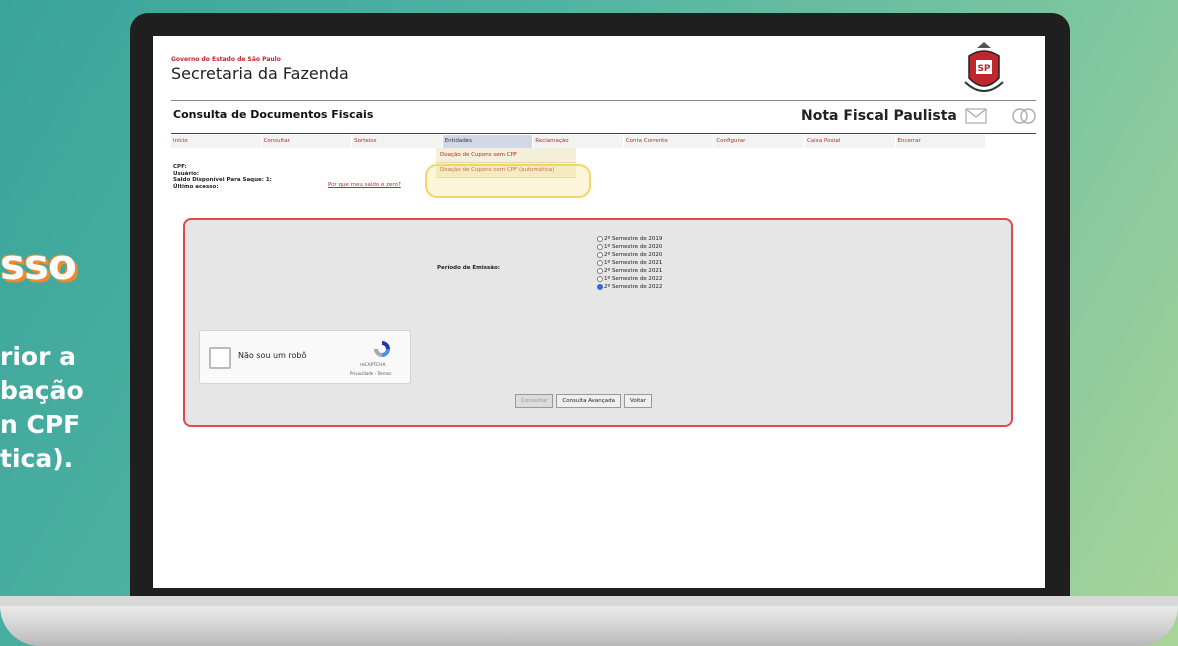 The image size is (1178, 646). What do you see at coordinates (370, 373) in the screenshot?
I see `recaptcha-links: Privacidade - Termos` at bounding box center [370, 373].